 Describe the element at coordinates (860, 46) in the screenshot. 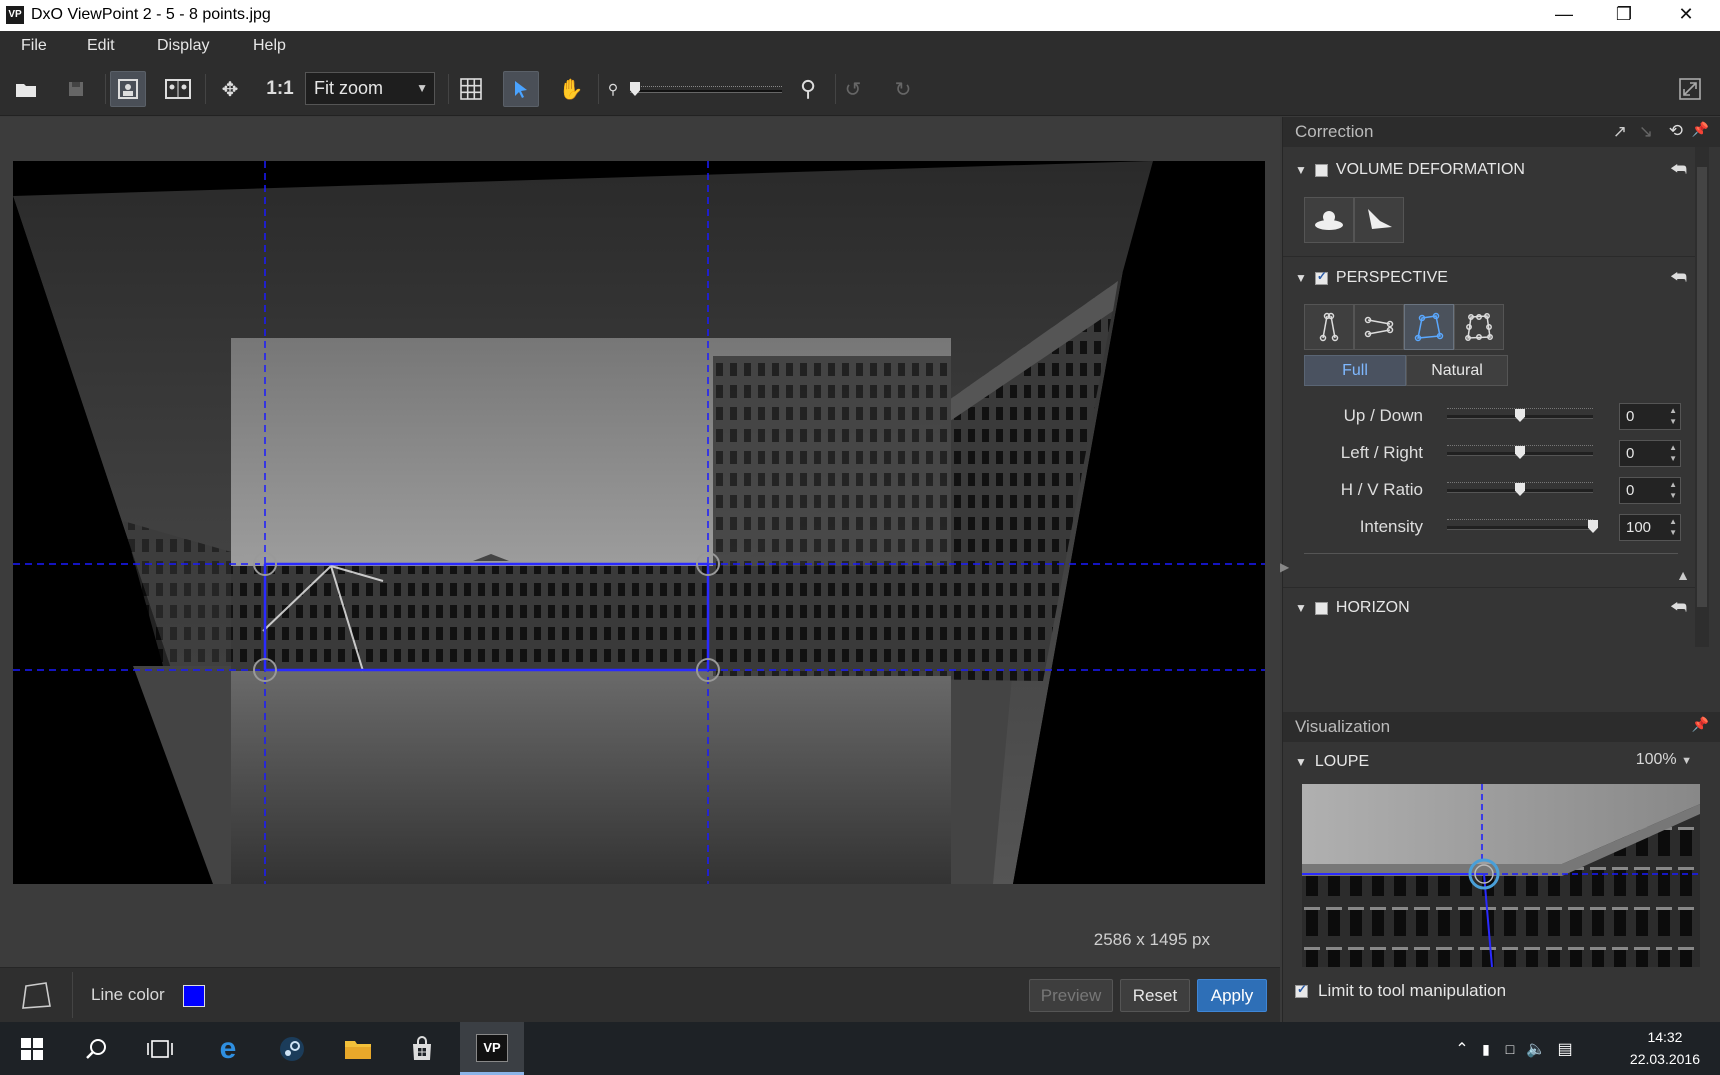

I see `menu-bar: File Edit Display Help` at that location.